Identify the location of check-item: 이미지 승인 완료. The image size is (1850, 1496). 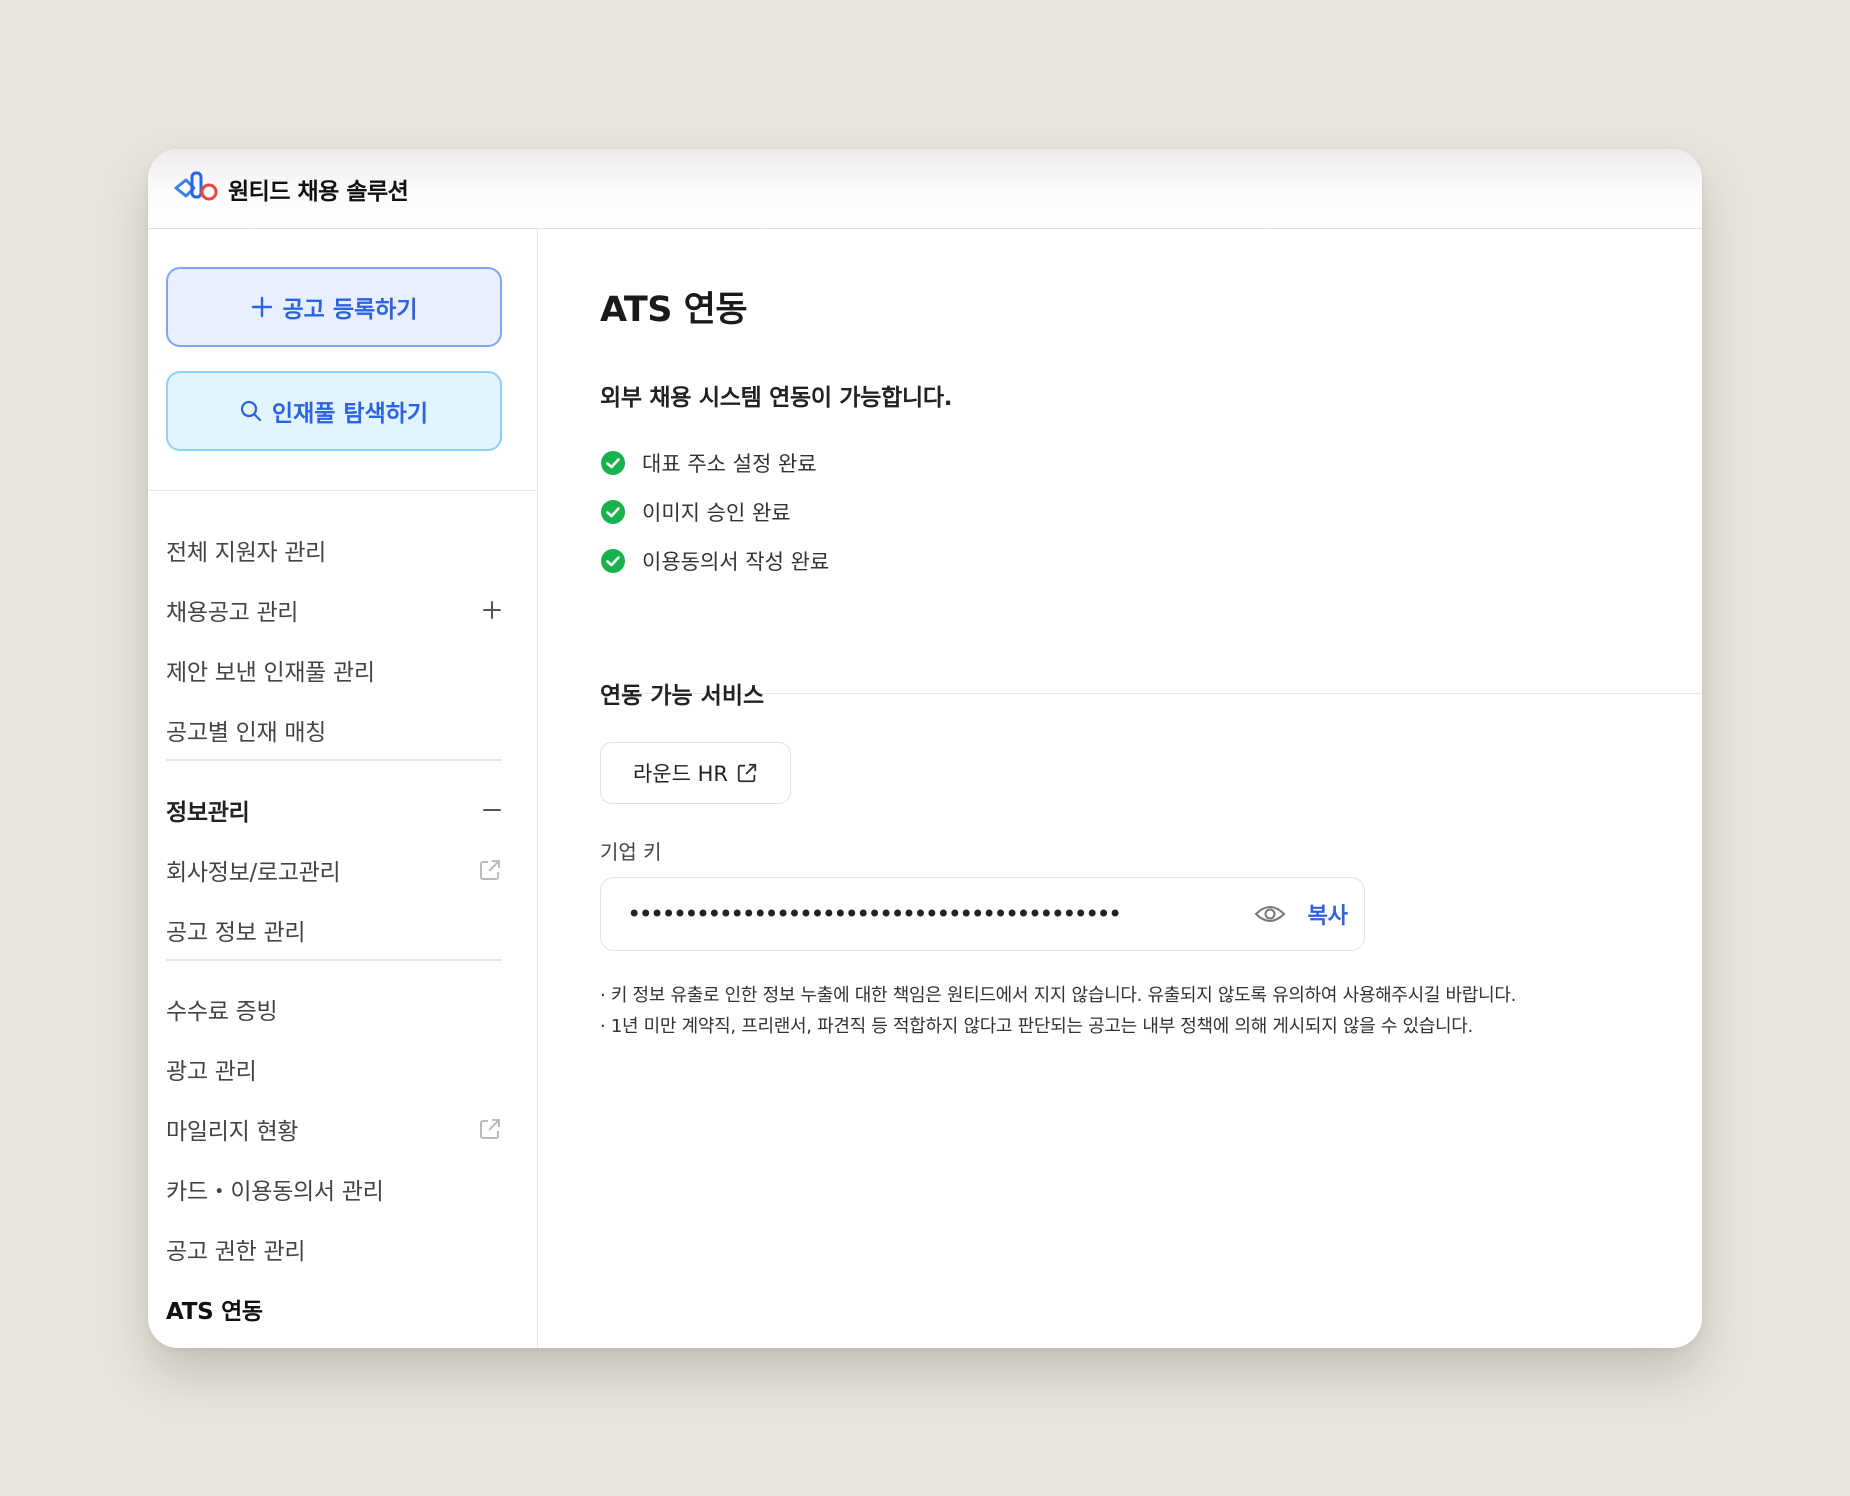
(714, 511).